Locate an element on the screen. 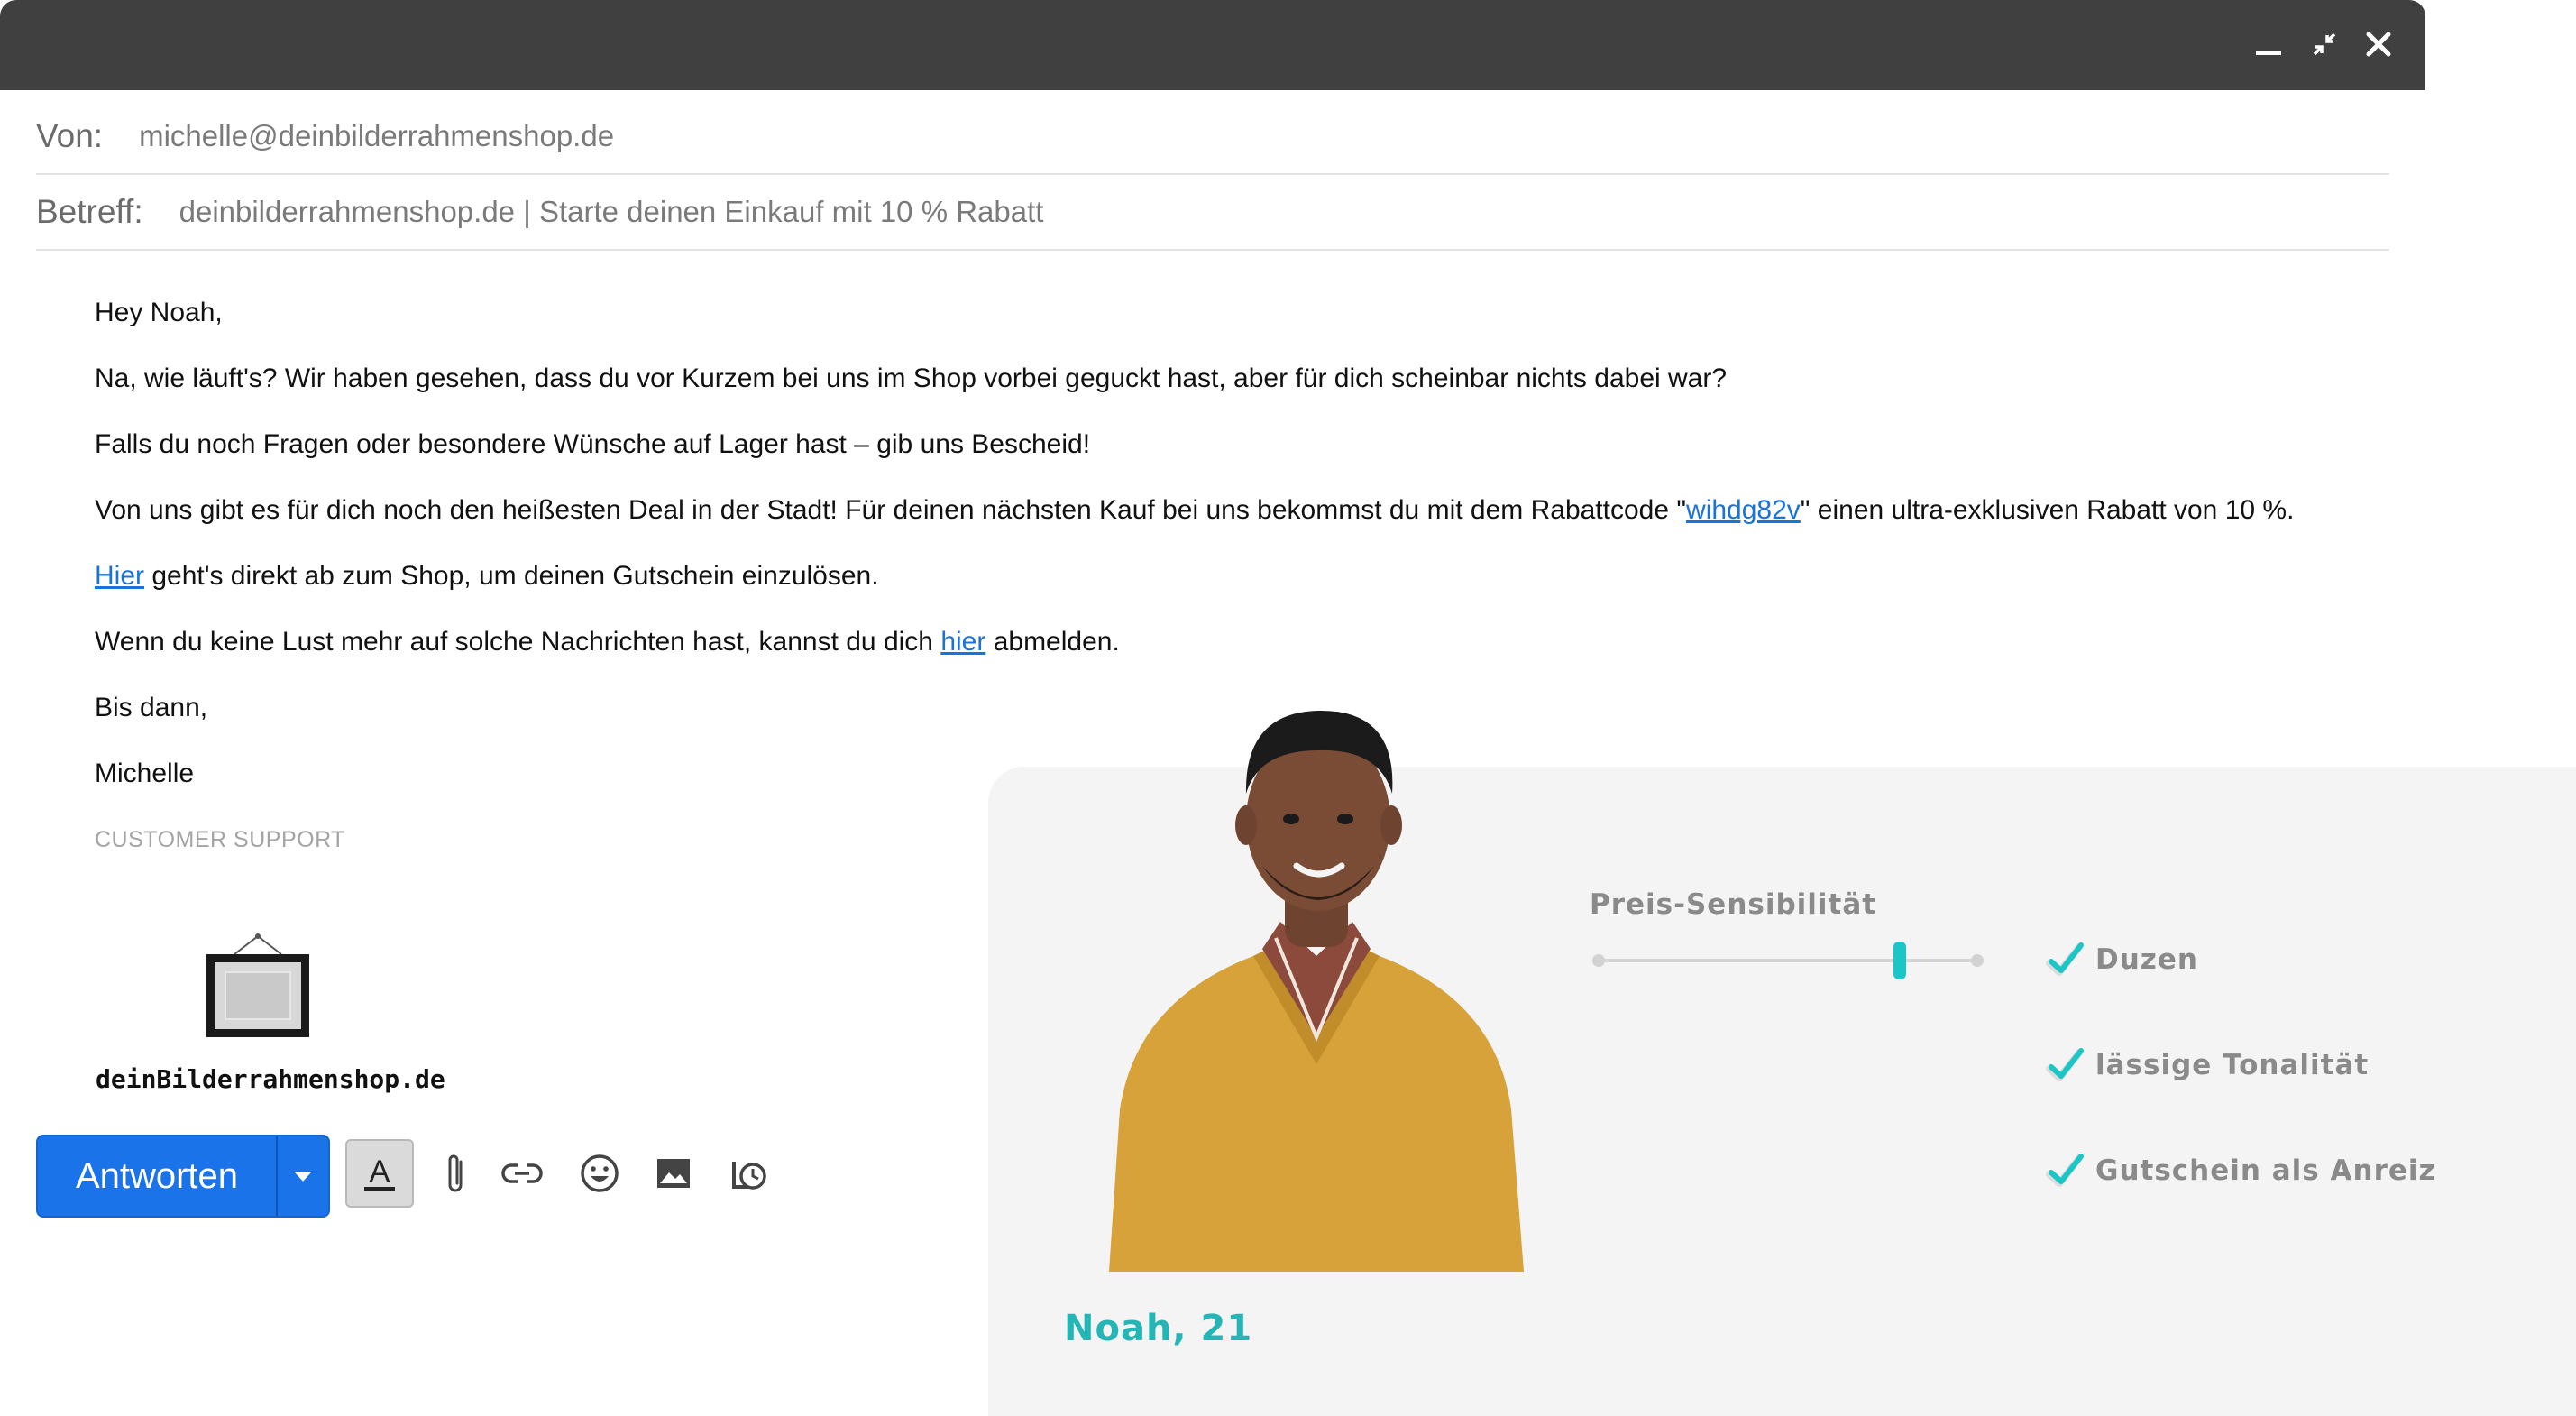  minimize-icon is located at coordinates (2268, 44).